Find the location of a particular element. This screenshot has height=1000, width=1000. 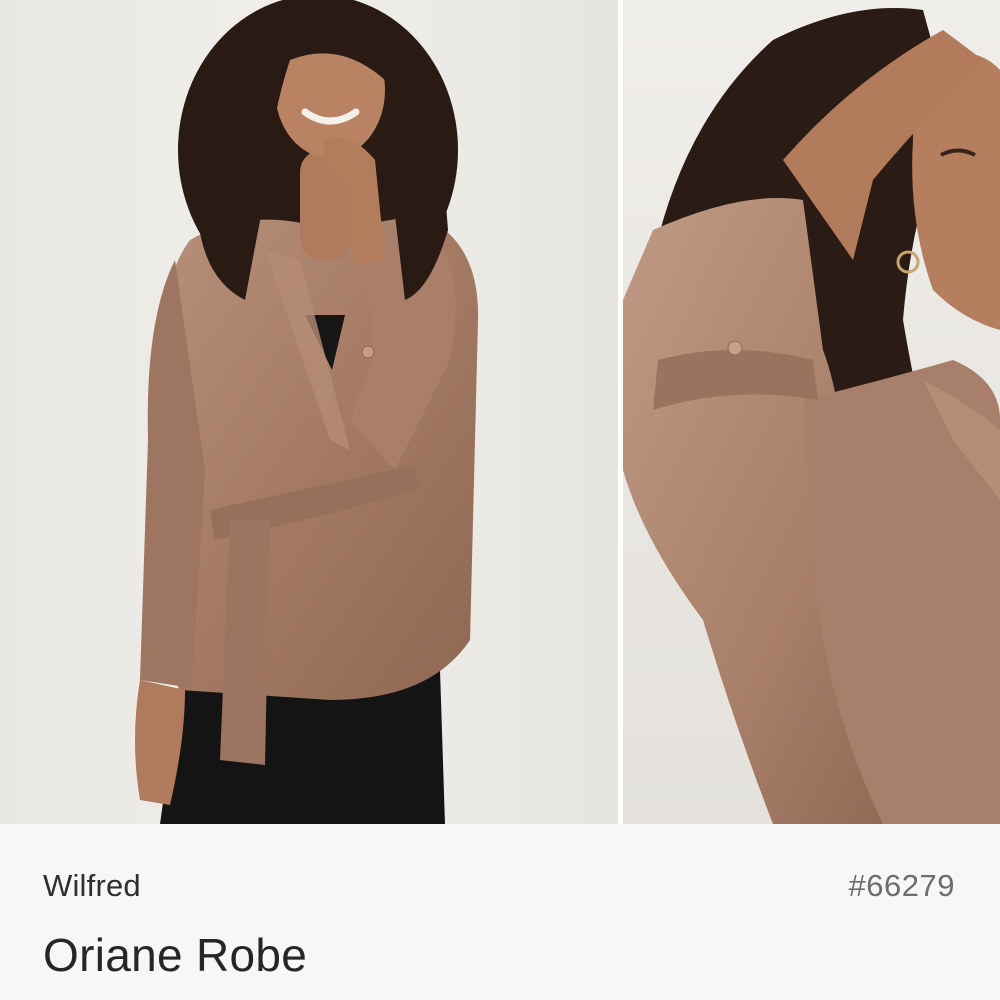

product-name: Oriane Robe is located at coordinates (175, 955).